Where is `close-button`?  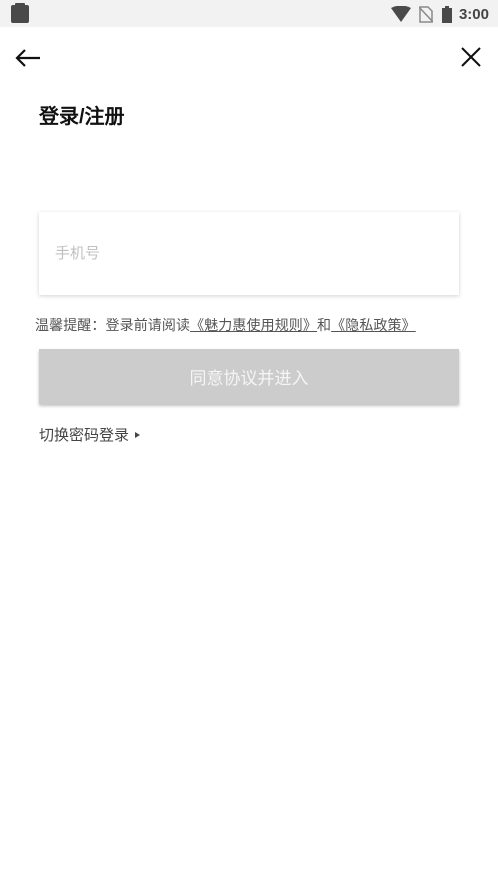
close-button is located at coordinates (471, 57).